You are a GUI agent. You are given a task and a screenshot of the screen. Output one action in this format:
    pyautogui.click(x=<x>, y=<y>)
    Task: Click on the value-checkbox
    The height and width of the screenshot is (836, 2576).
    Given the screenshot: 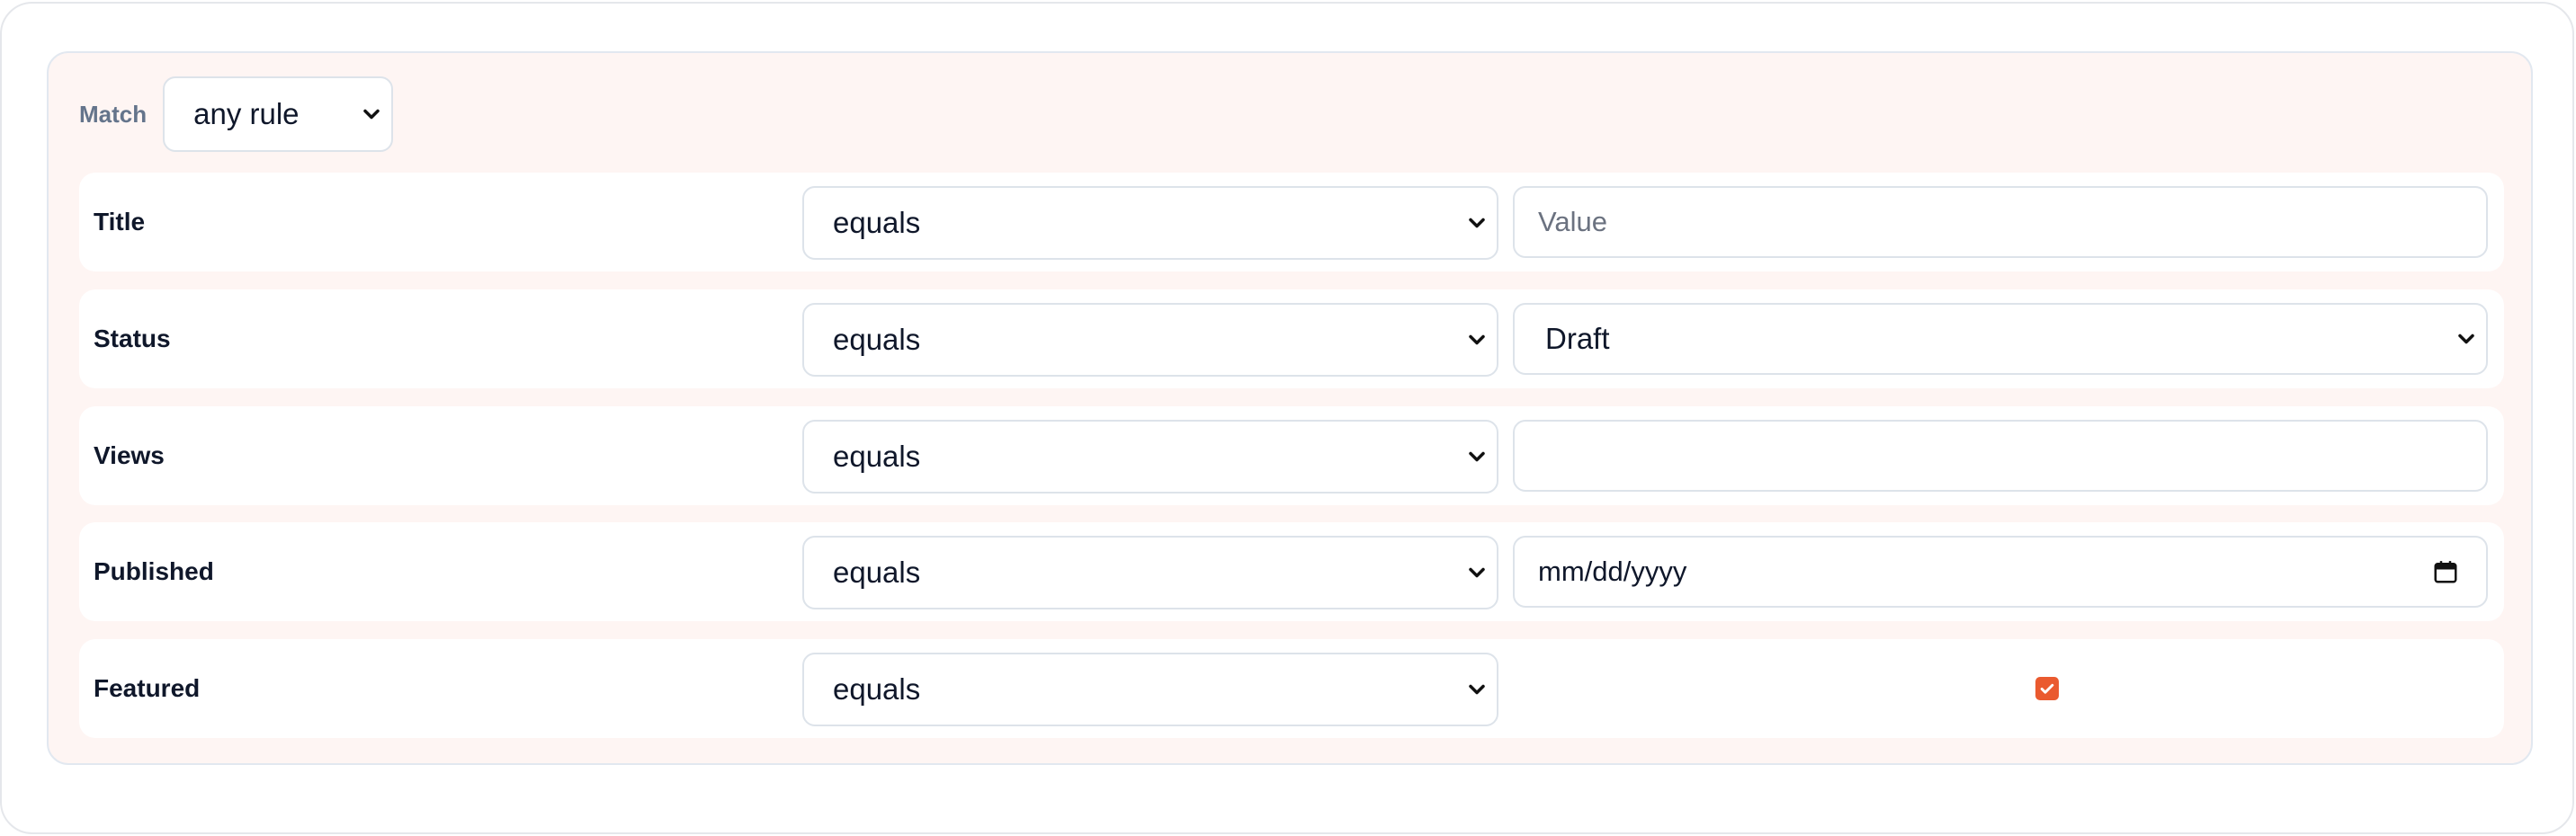 What is the action you would take?
    pyautogui.click(x=2047, y=688)
    